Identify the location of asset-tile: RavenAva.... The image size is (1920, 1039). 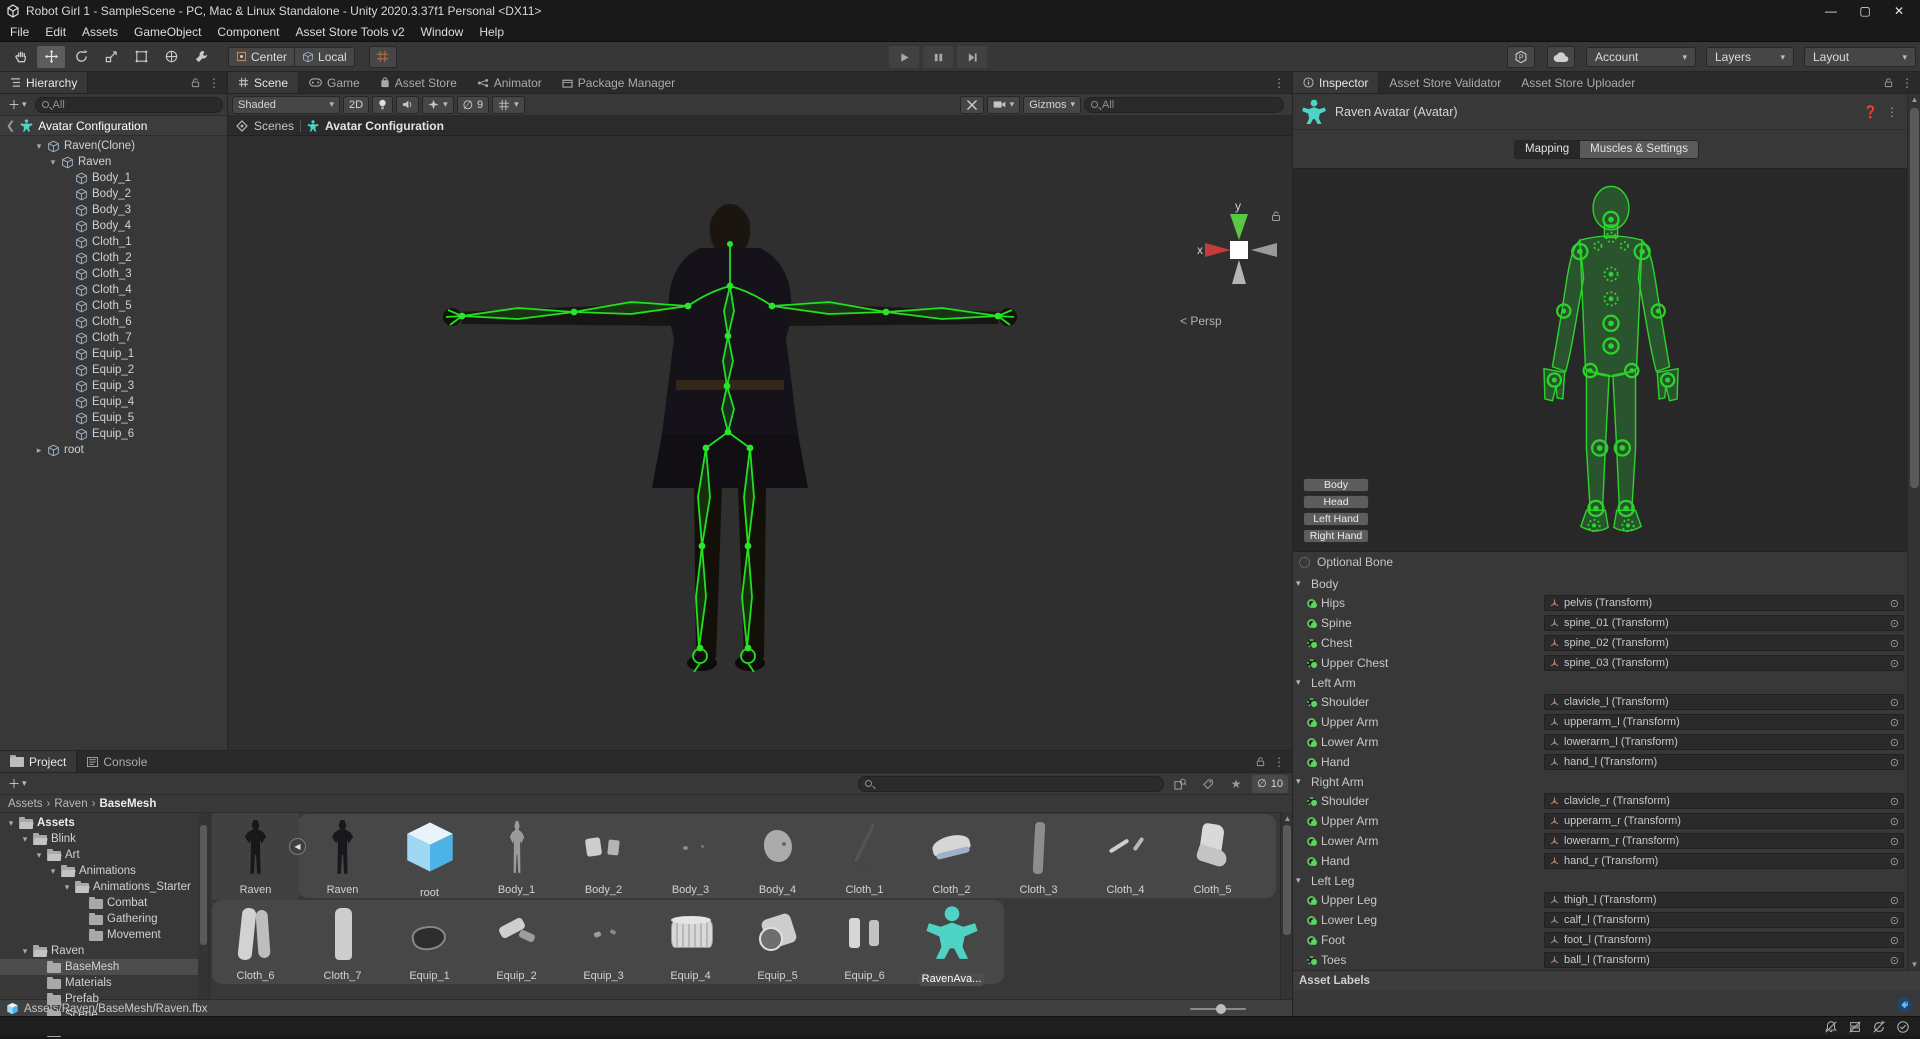
(951, 942).